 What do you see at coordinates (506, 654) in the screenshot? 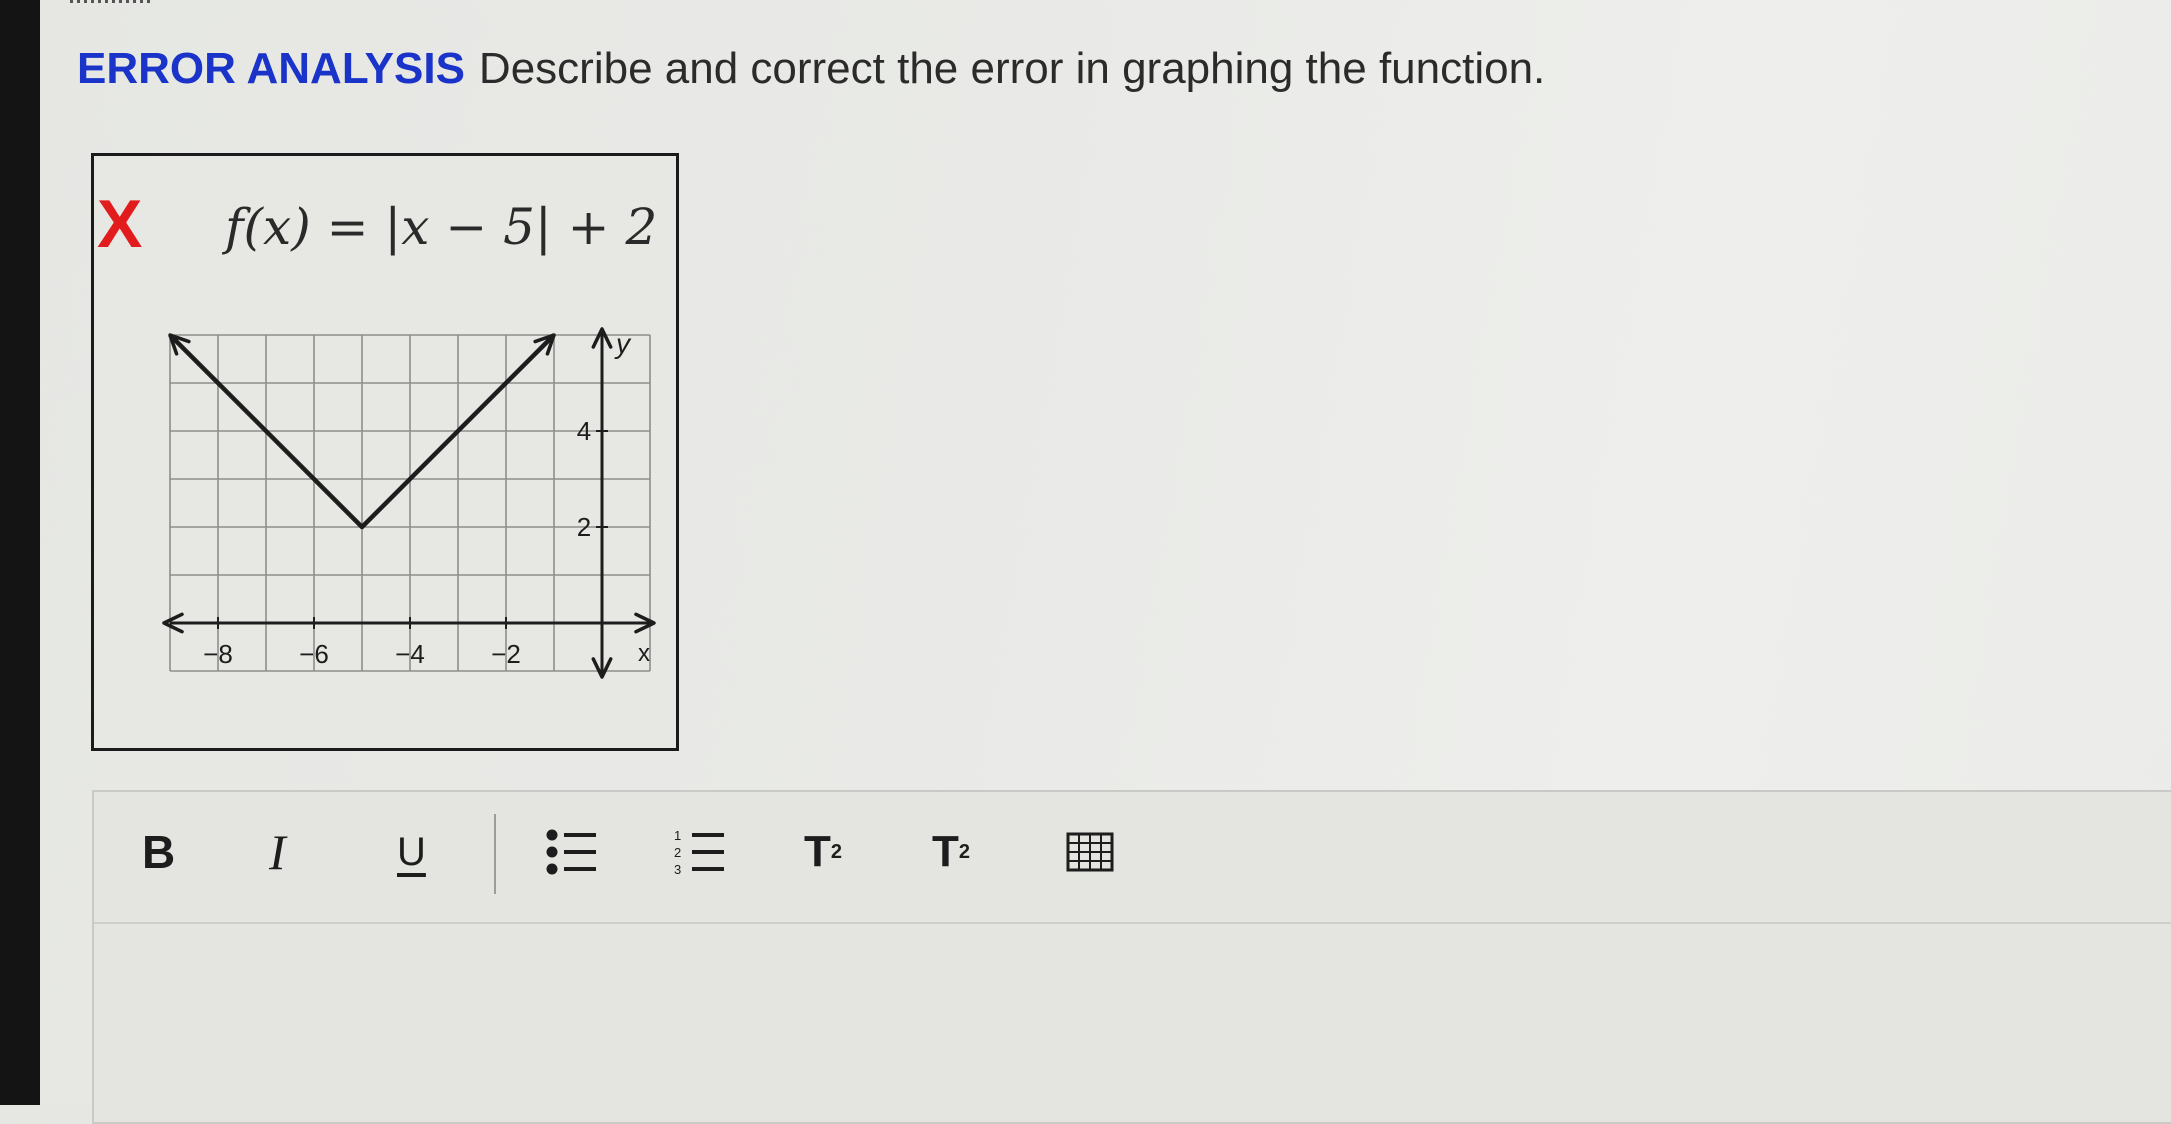
I see `x-tick-label: −2` at bounding box center [506, 654].